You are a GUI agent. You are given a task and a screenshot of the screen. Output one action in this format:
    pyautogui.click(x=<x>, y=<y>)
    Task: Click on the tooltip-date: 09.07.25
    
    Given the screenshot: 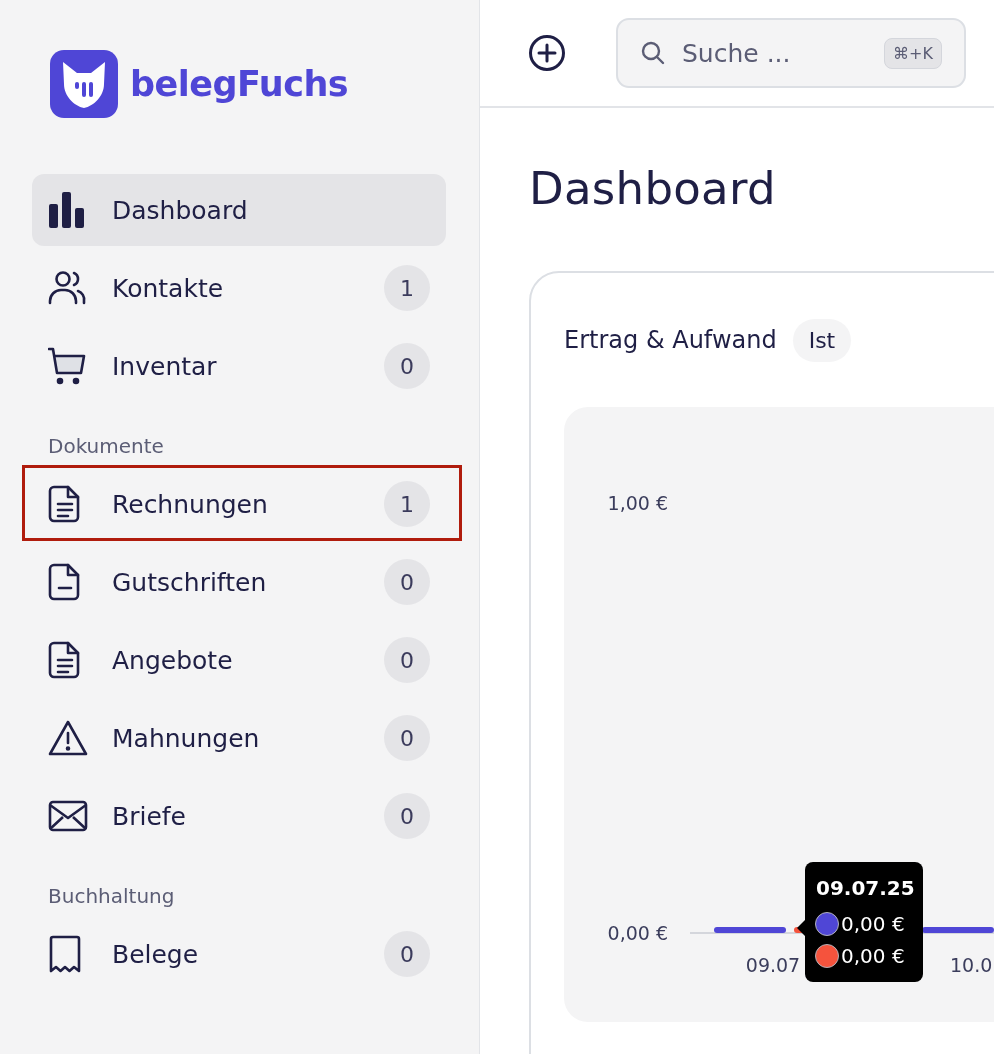 What is the action you would take?
    pyautogui.click(x=864, y=888)
    